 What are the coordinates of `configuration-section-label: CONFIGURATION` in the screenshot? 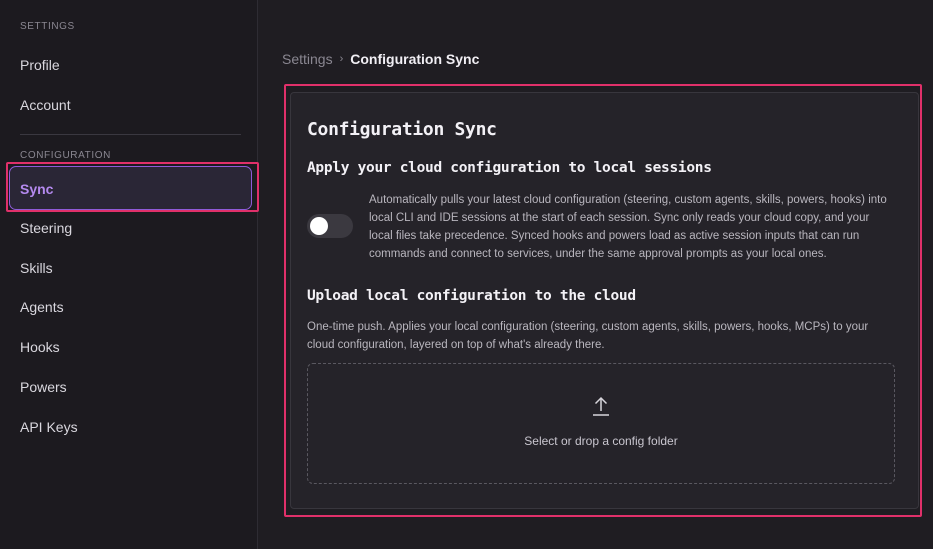 It's located at (65, 155).